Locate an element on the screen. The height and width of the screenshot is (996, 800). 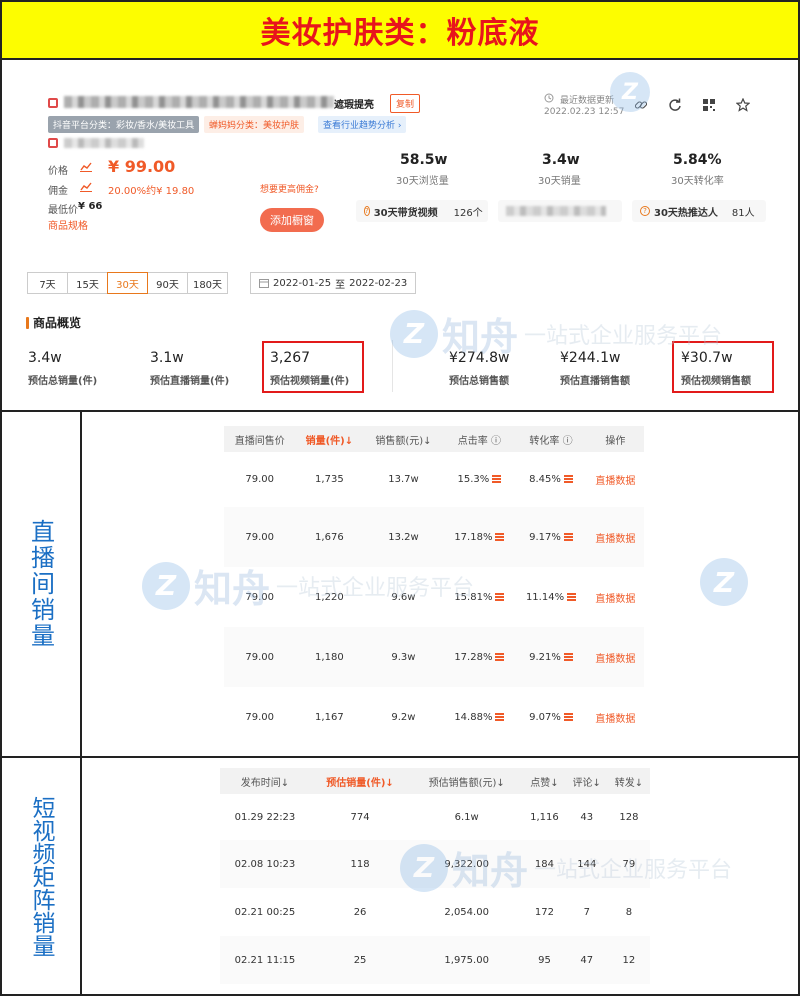
publish-time-cell: 02.21 11:15 is located at coordinates (265, 960).